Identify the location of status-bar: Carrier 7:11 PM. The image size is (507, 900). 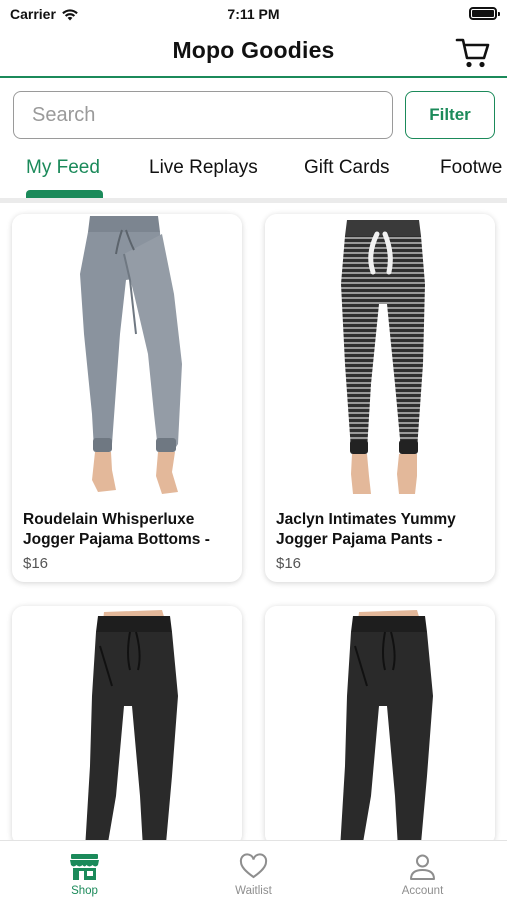
(253, 14).